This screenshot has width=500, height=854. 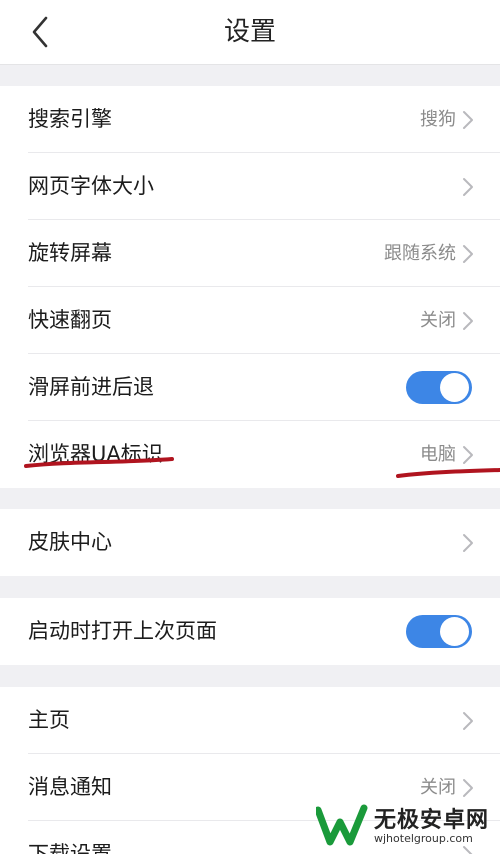 I want to click on setting-label: 旋转屏幕, so click(x=70, y=253).